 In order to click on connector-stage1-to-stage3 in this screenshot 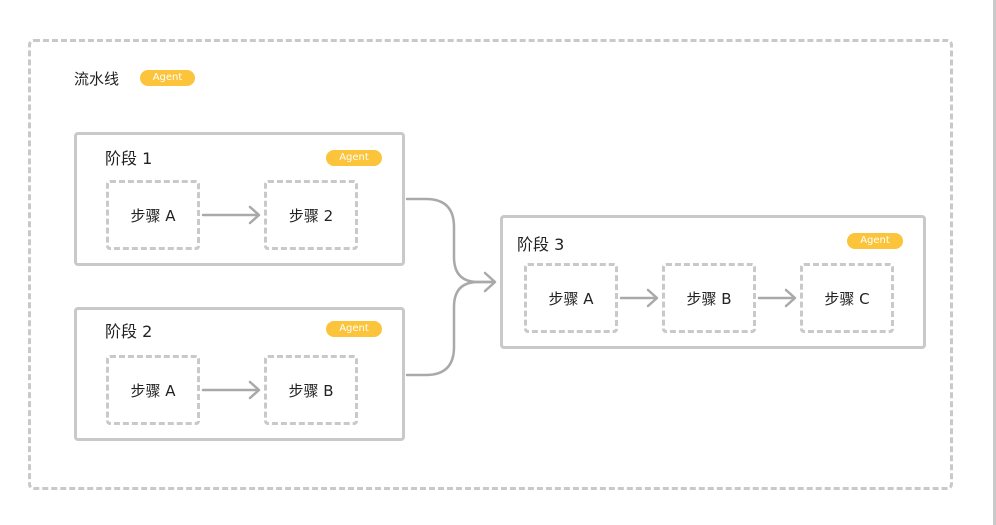, I will do `click(450, 240)`.